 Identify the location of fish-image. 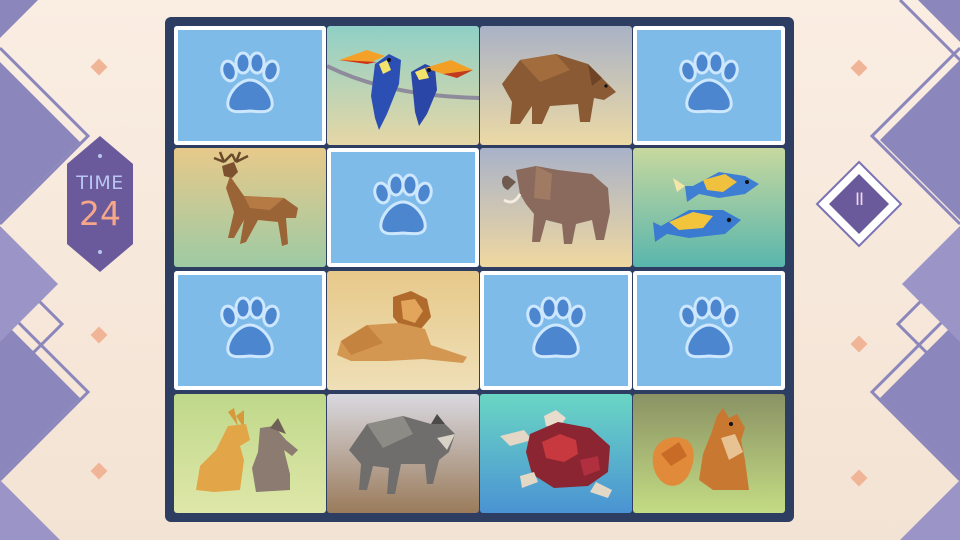
(709, 207).